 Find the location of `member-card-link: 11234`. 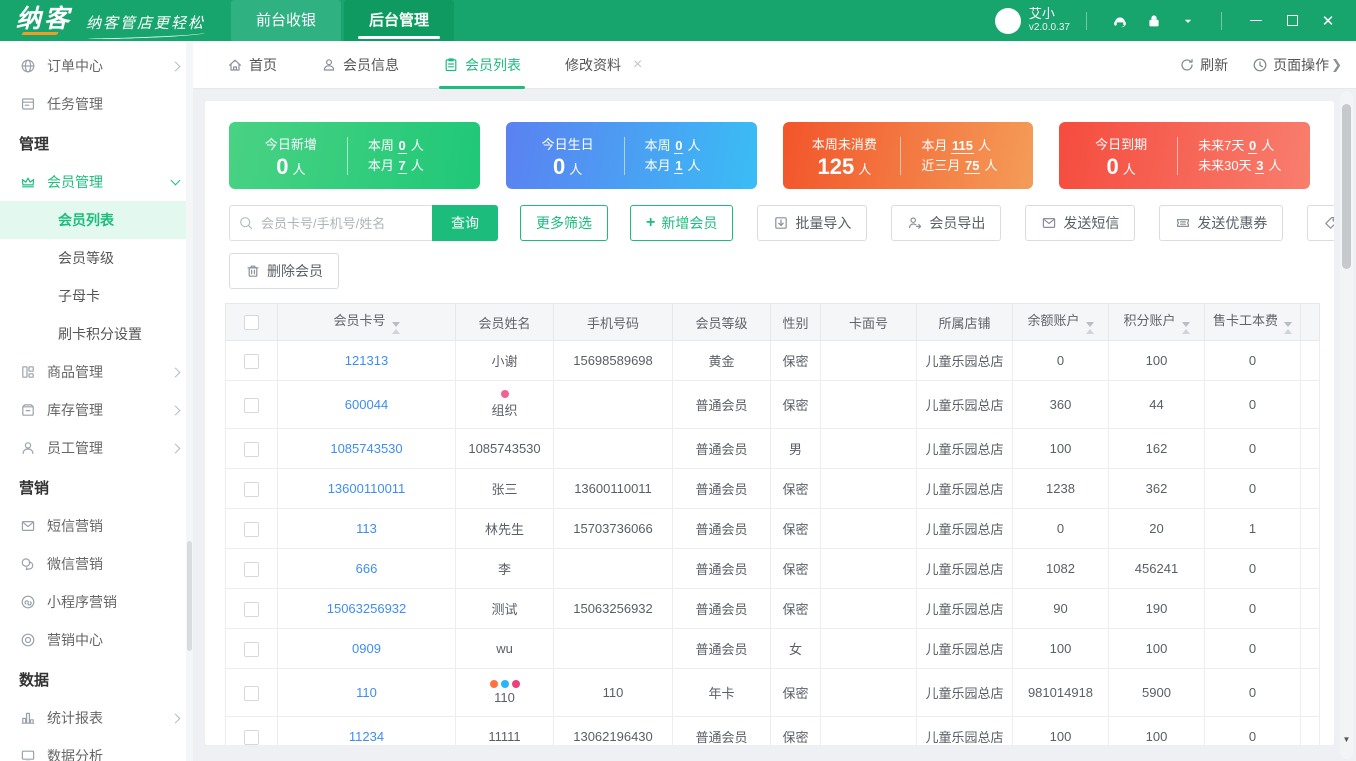

member-card-link: 11234 is located at coordinates (366, 736).